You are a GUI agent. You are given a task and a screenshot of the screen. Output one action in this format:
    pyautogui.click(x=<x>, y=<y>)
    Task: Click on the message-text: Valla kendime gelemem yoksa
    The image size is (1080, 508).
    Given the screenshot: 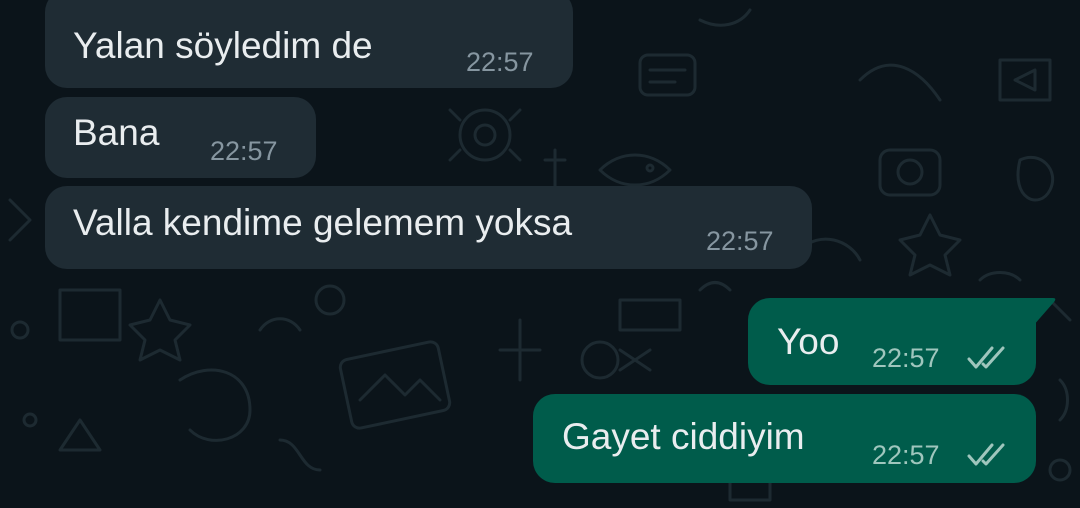 What is the action you would take?
    pyautogui.click(x=323, y=222)
    